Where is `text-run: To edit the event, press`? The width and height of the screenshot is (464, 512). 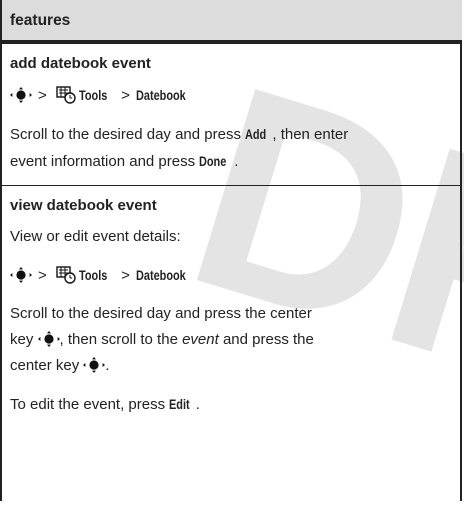 text-run: To edit the event, press is located at coordinates (90, 404).